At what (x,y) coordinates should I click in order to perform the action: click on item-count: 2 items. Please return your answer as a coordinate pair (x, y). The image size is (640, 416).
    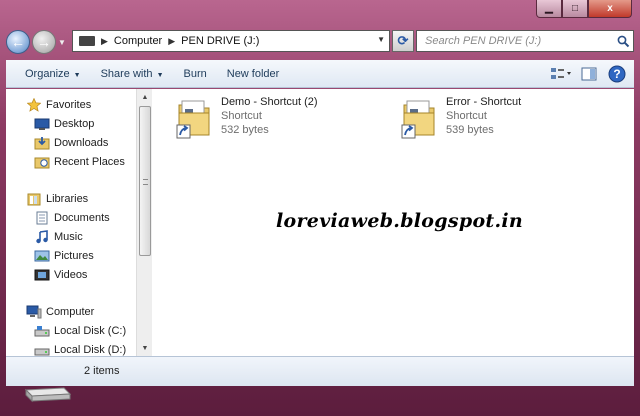
    Looking at the image, I should click on (102, 371).